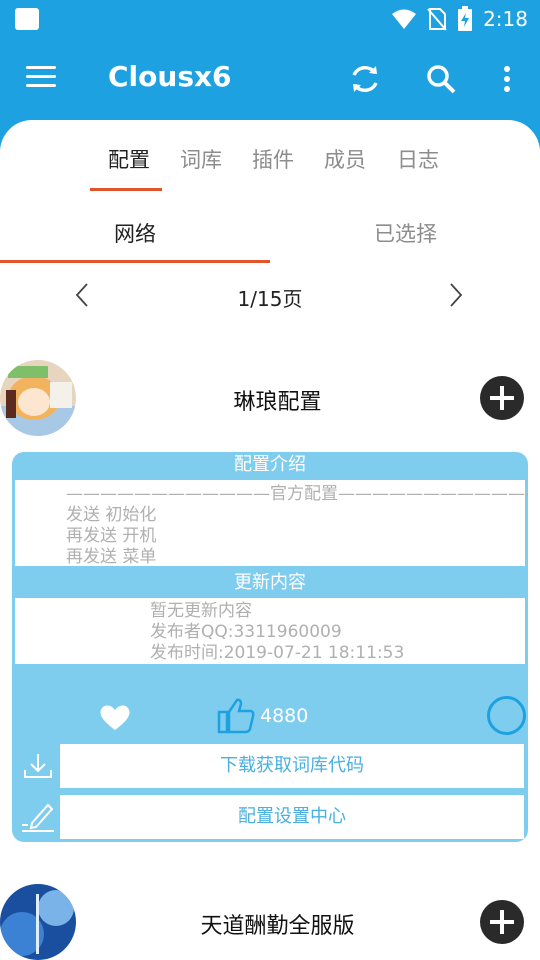 The image size is (540, 960). What do you see at coordinates (270, 464) in the screenshot?
I see `intro-label: 配置介绍` at bounding box center [270, 464].